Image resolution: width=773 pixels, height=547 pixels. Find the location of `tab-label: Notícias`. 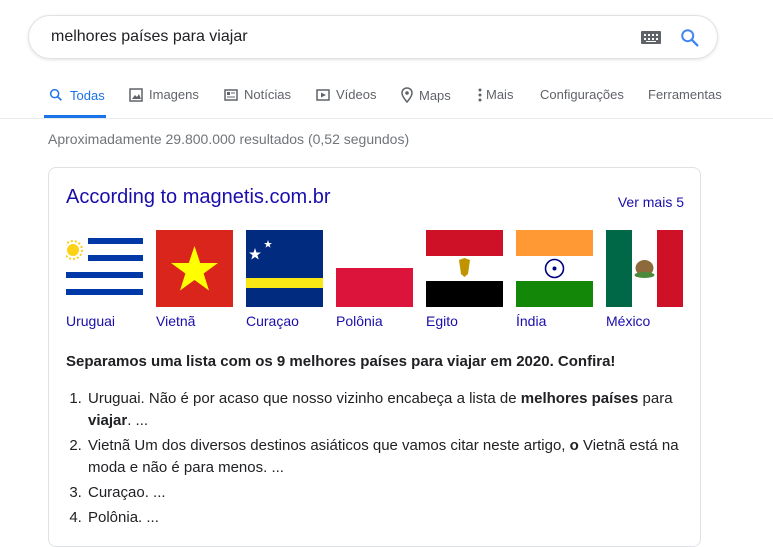

tab-label: Notícias is located at coordinates (267, 94).